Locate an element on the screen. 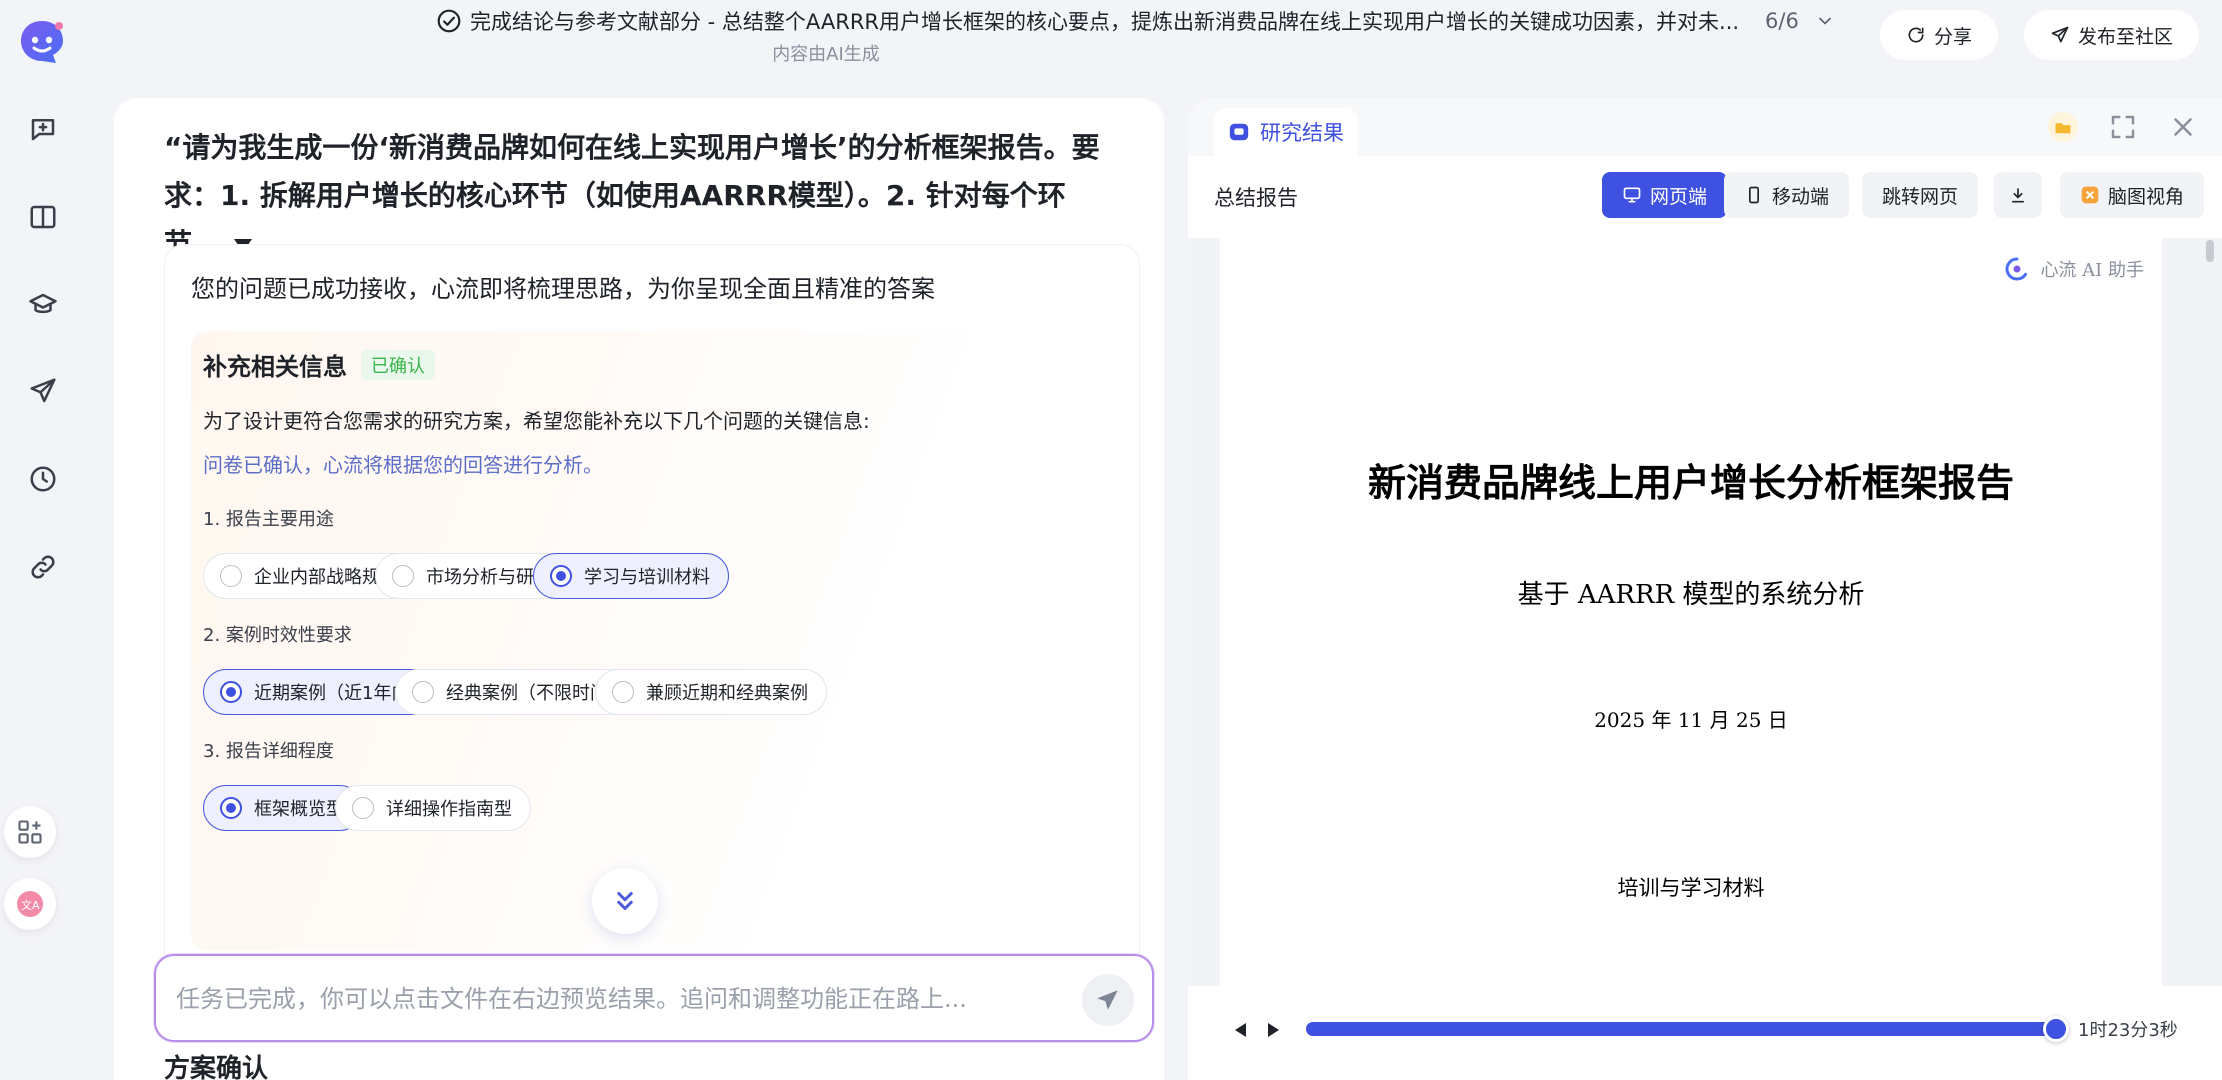  publish-label: 发布至社区 is located at coordinates (2126, 36).